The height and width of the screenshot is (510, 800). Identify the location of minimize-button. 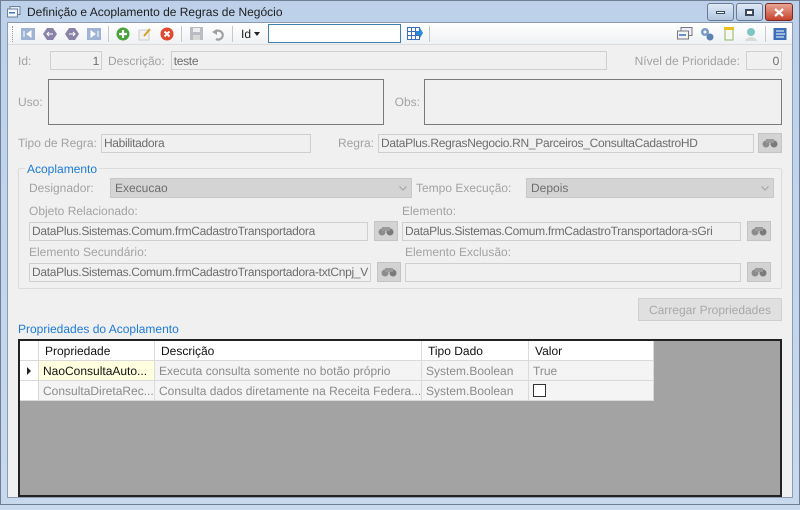
(720, 12).